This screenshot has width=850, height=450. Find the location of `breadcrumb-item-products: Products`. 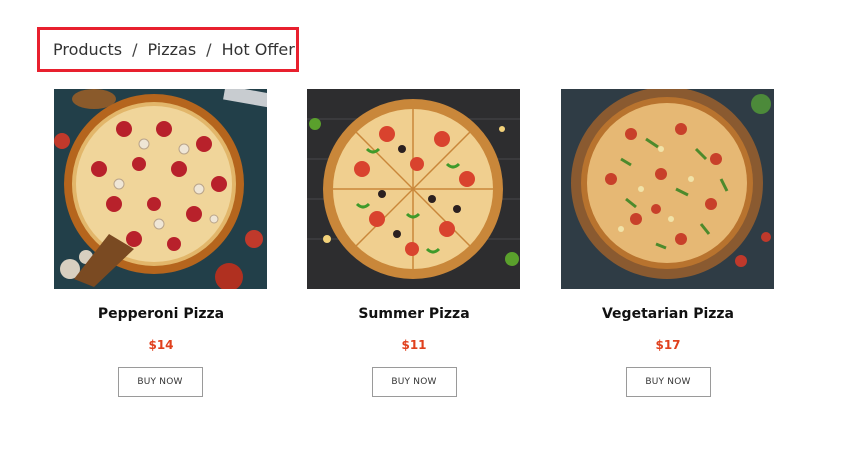

breadcrumb-item-products: Products is located at coordinates (87, 49).